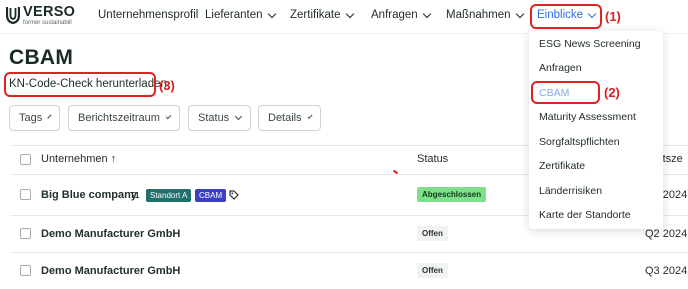  I want to click on brand-name: VERSO, so click(49, 12).